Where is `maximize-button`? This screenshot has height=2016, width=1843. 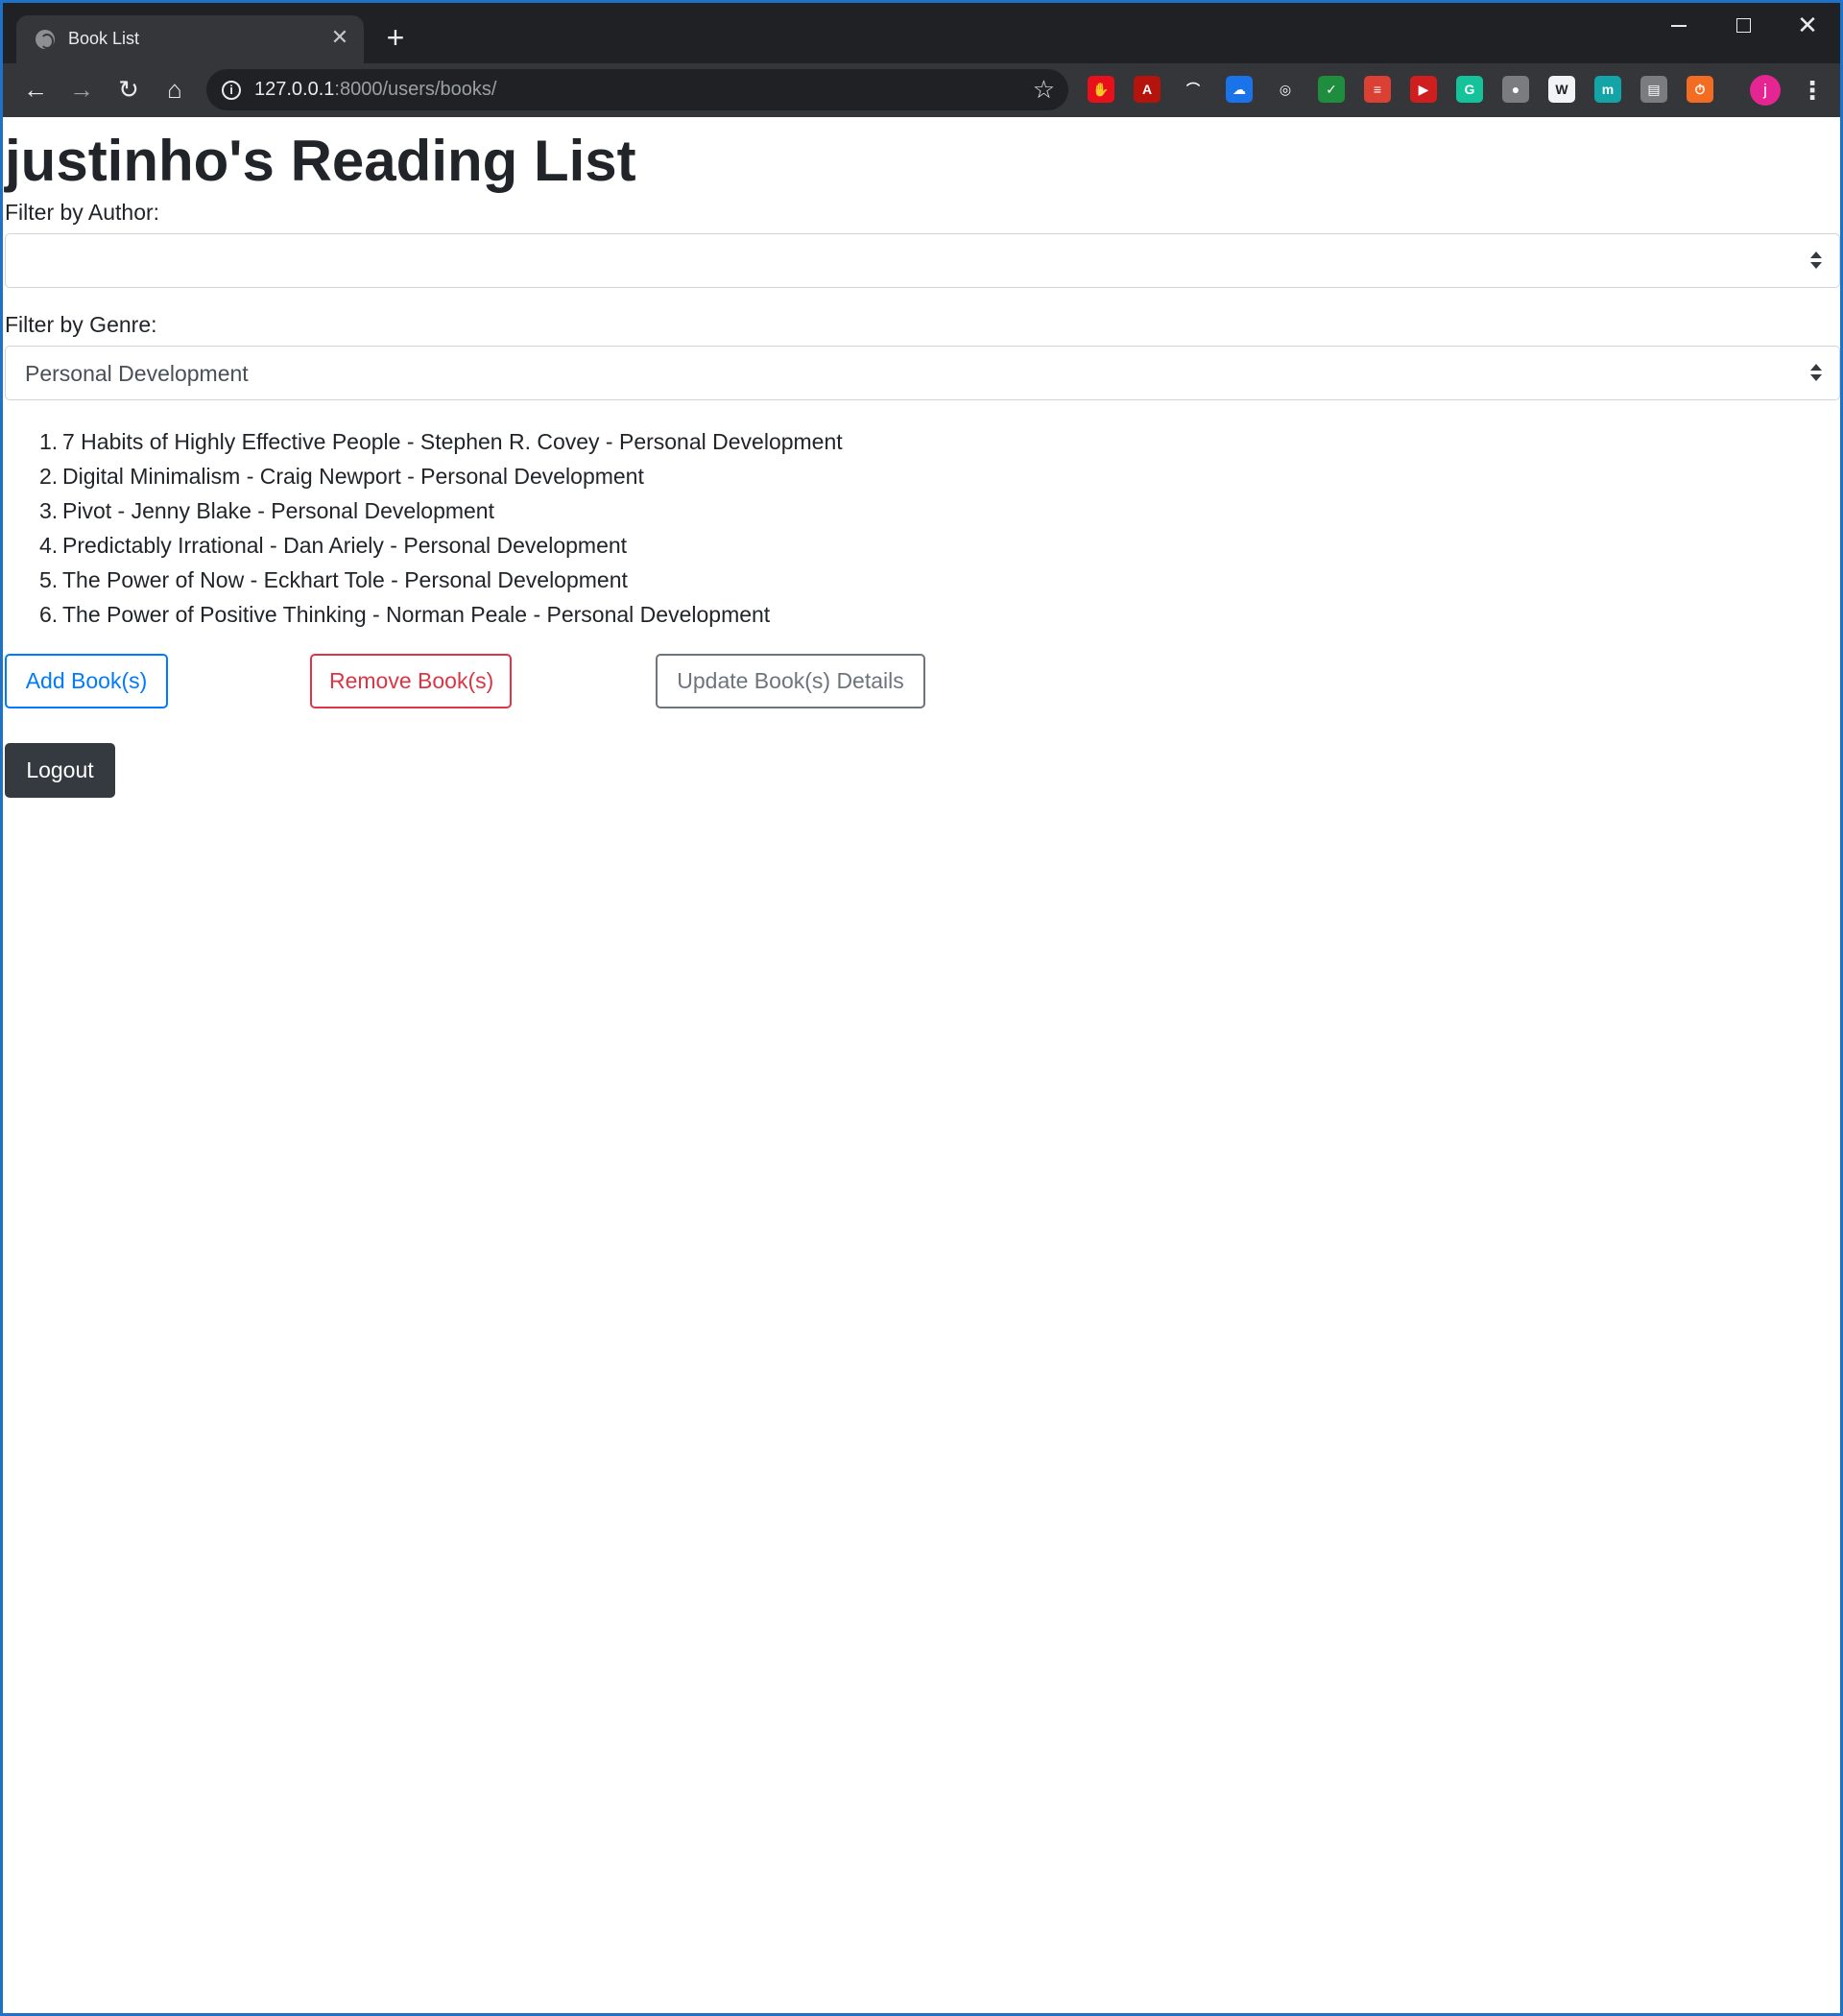
maximize-button is located at coordinates (1743, 26).